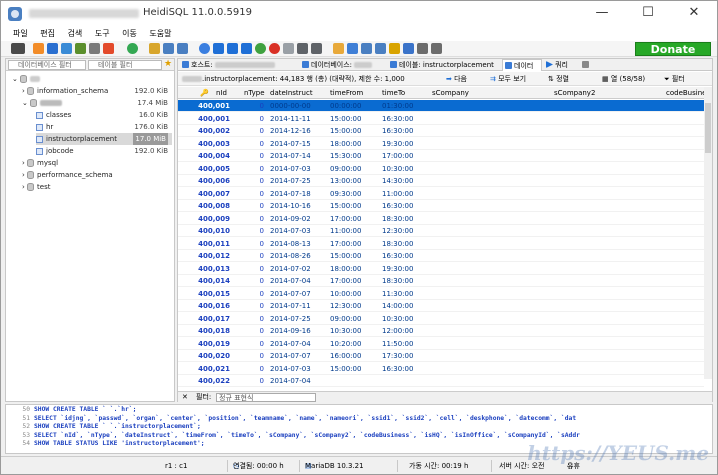  Describe the element at coordinates (406, 306) in the screenshot. I see `cell-timeto: 14:00:00` at that location.